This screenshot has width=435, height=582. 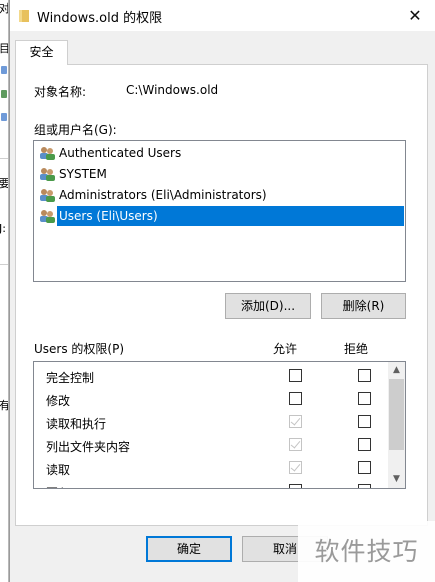 What do you see at coordinates (222, 15) in the screenshot?
I see `title-bar: Windows.old 的权限 ✕` at bounding box center [222, 15].